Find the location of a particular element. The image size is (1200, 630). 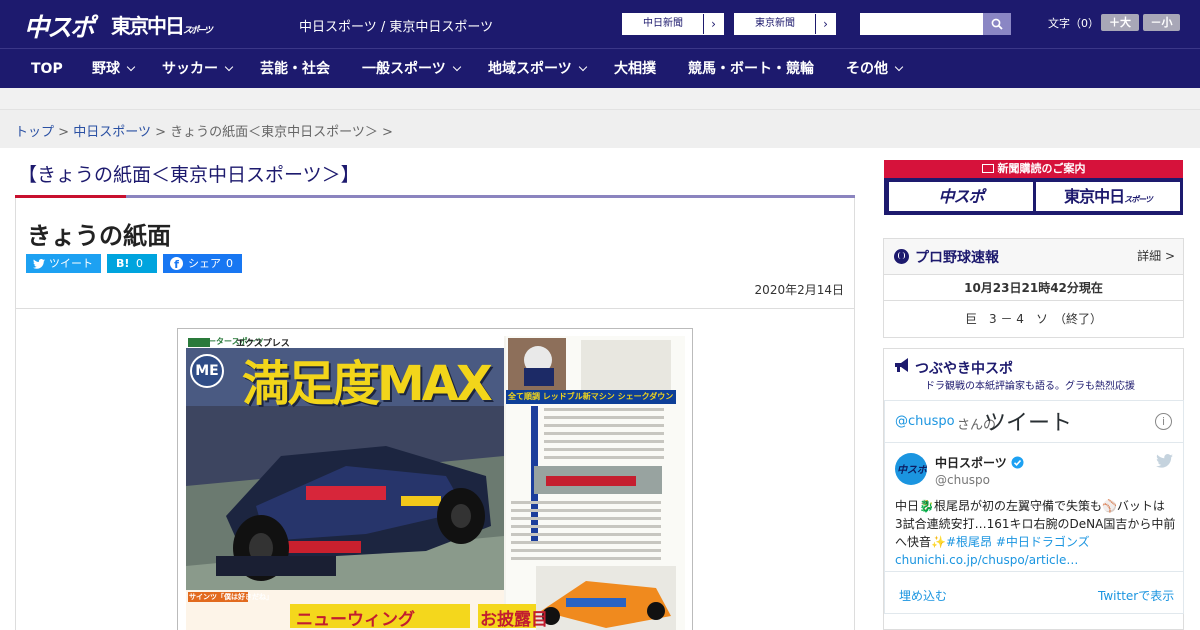

breadcrumb-current: きょうの紙面＜東京中日スポーツ＞ is located at coordinates (274, 132).